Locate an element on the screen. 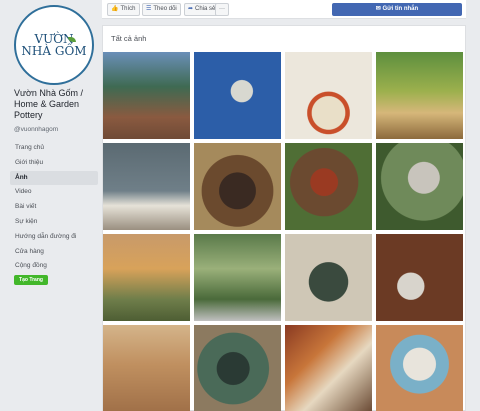  page-title: Vườn Nhà Gốm / Home & Garden Pottery is located at coordinates (57, 104).